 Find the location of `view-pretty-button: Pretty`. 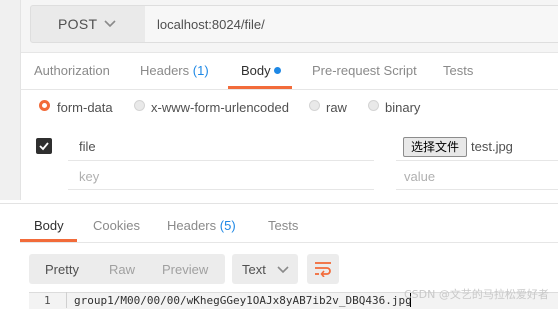

view-pretty-button: Pretty is located at coordinates (62, 269).